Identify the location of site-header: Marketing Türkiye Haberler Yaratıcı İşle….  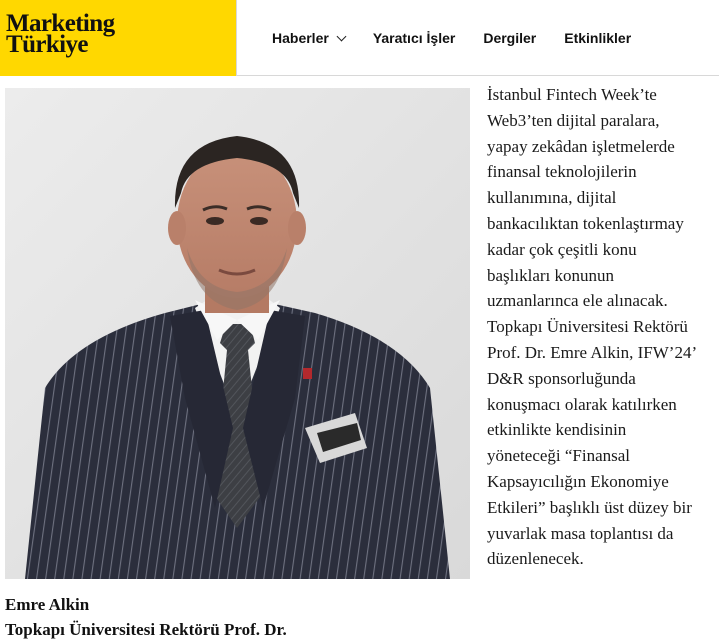
(359, 38).